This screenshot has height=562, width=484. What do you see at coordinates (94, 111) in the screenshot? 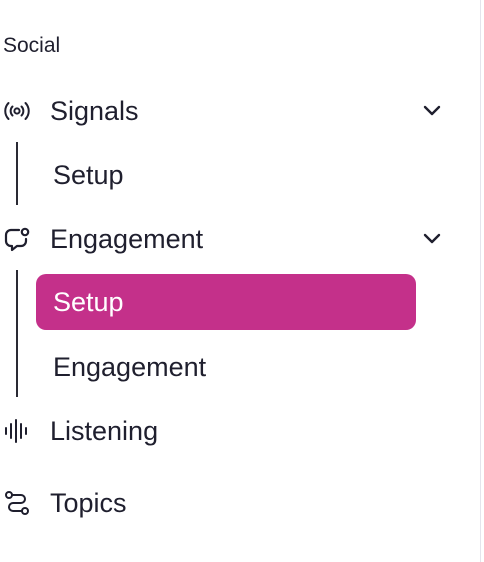
I see `sidebar-group-label: Signals` at bounding box center [94, 111].